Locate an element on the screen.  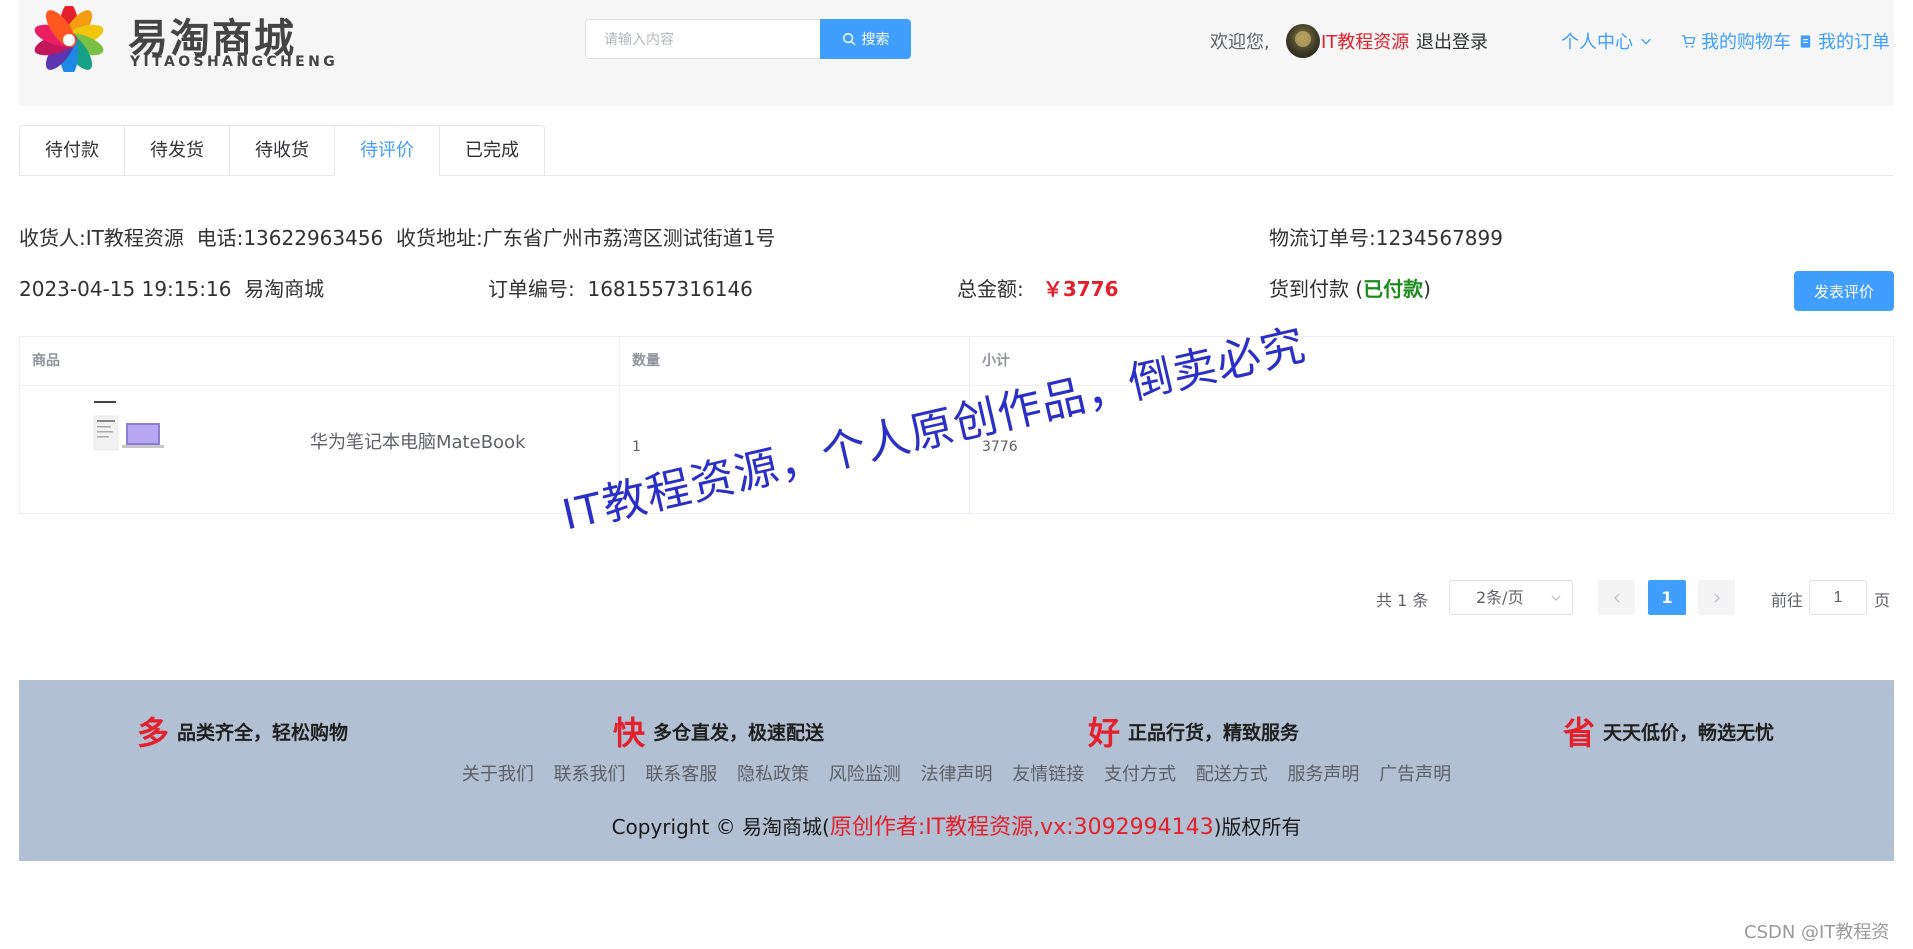
post-review-button: 发表评价 is located at coordinates (1844, 291).